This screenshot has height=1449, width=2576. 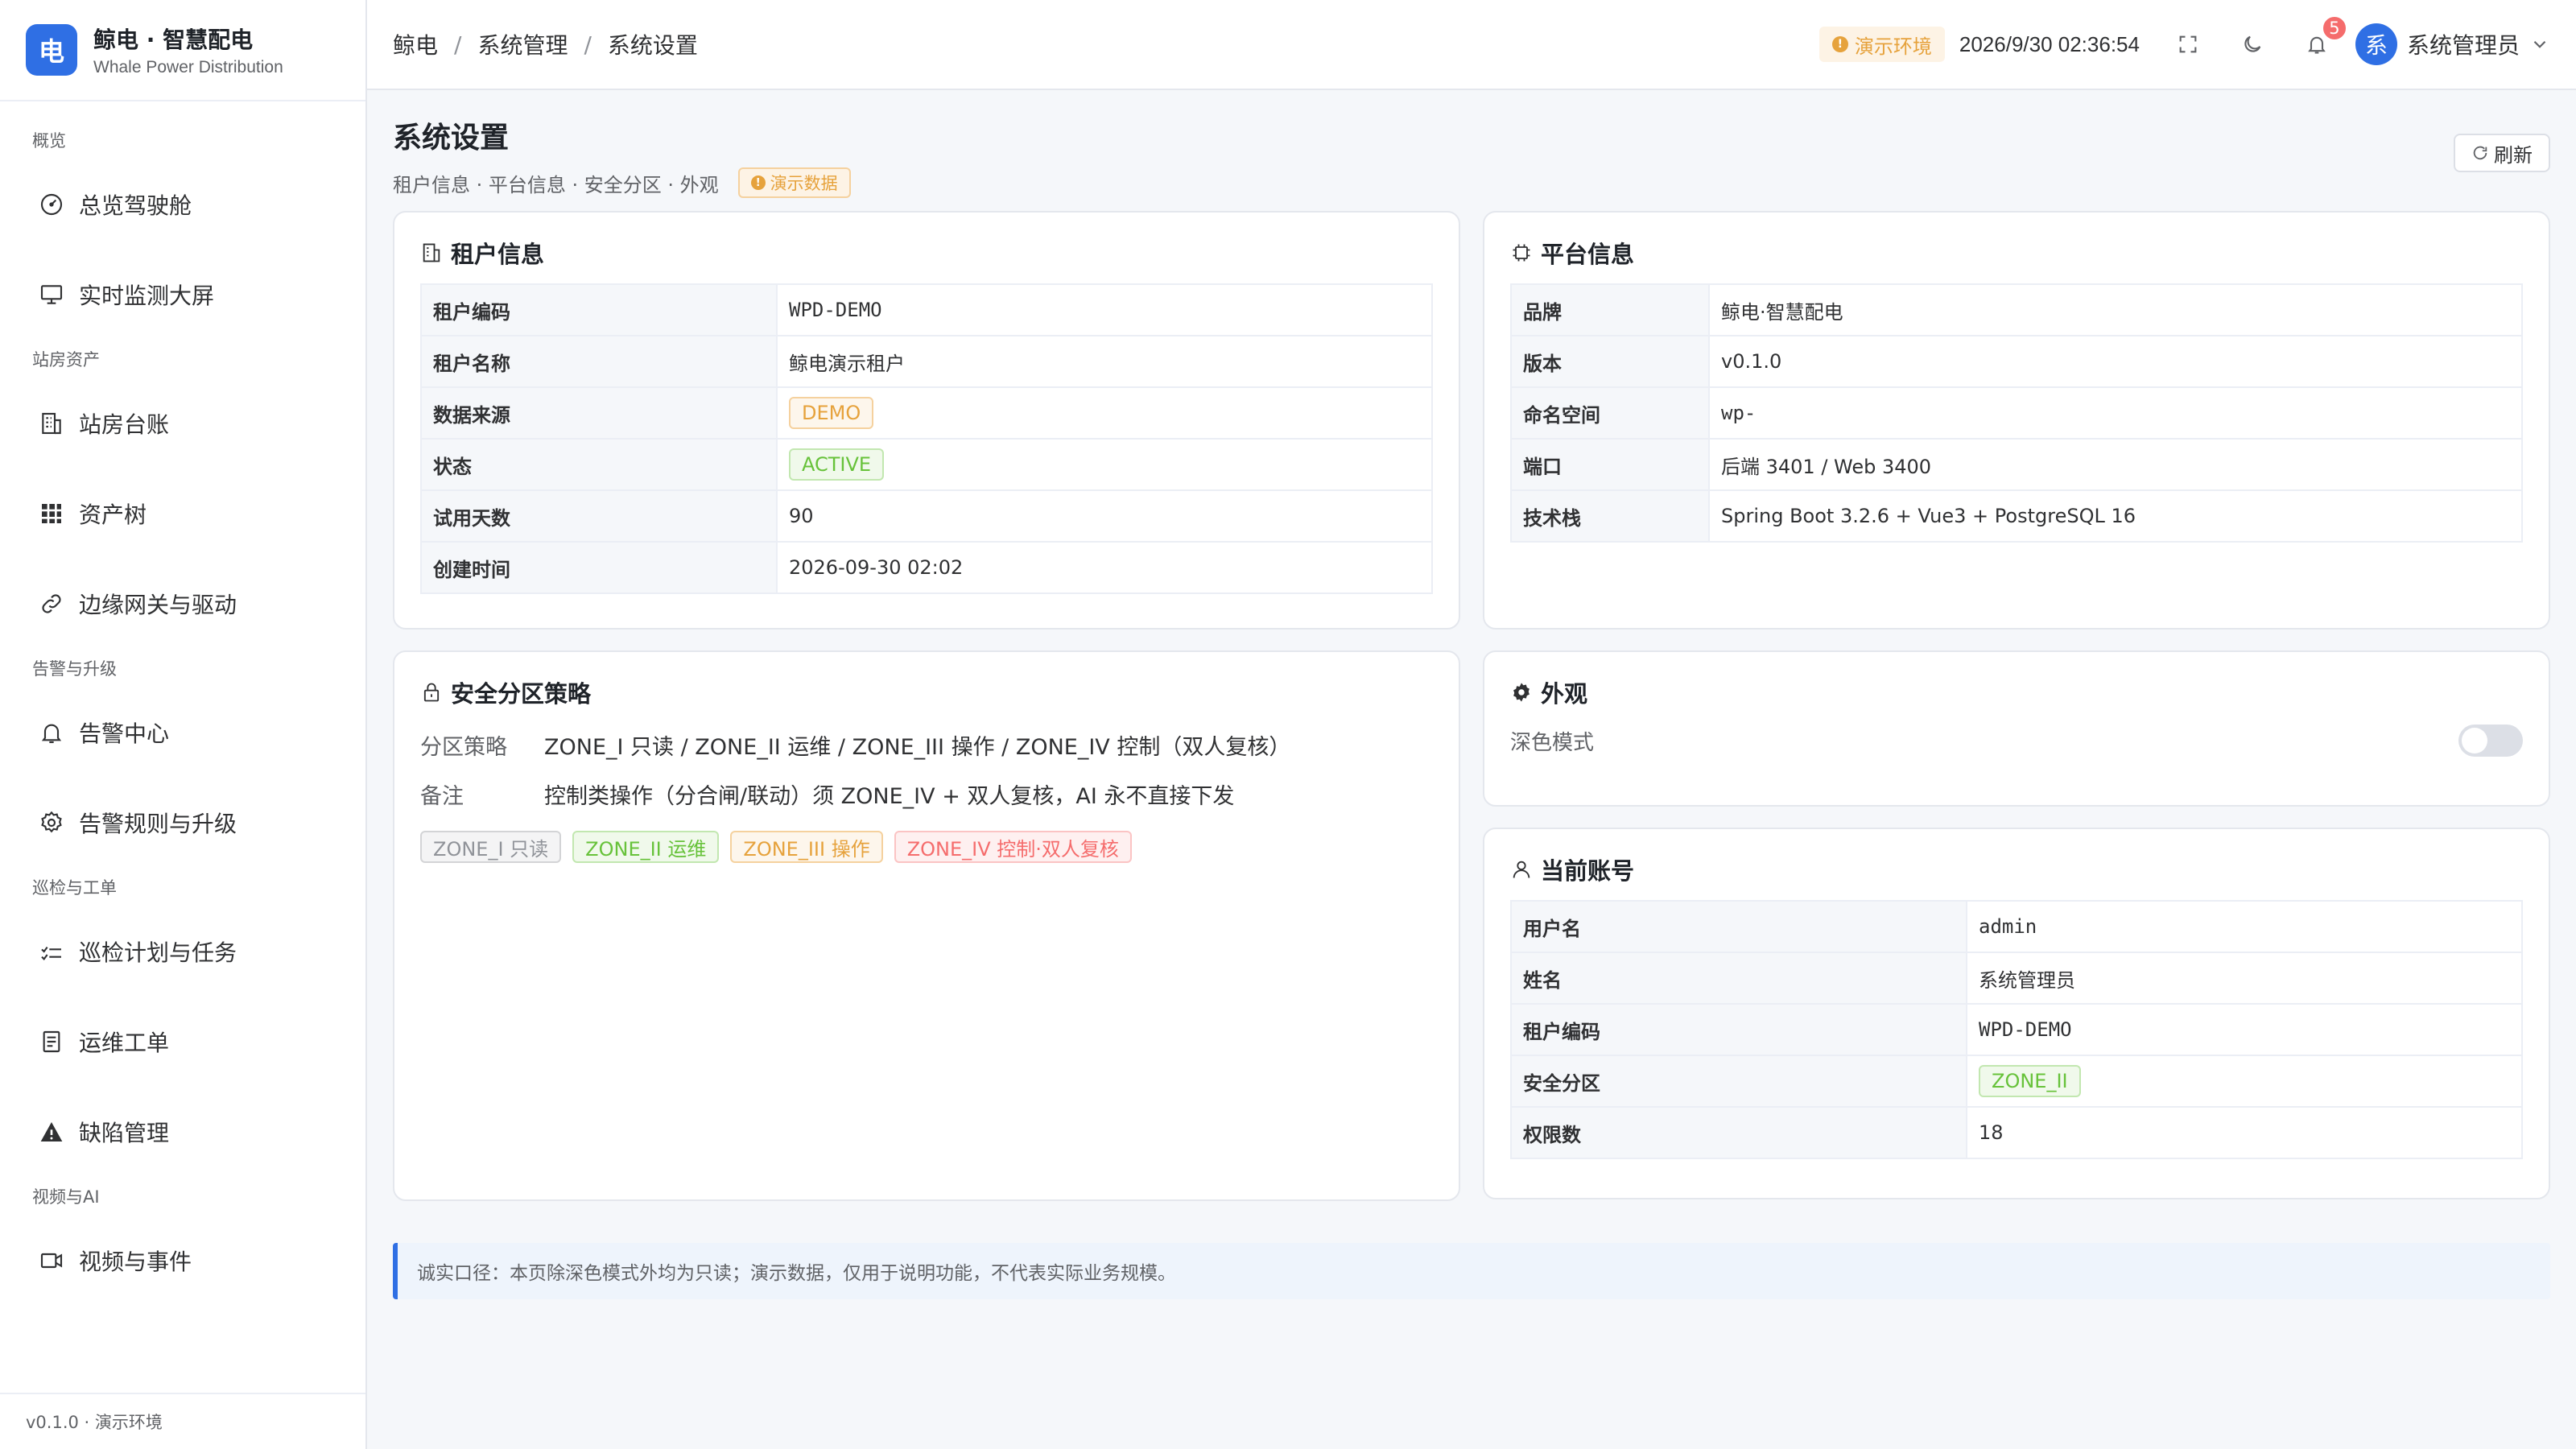 I want to click on zone-tag: ZONE_IV 控制·双人复核, so click(x=1013, y=847).